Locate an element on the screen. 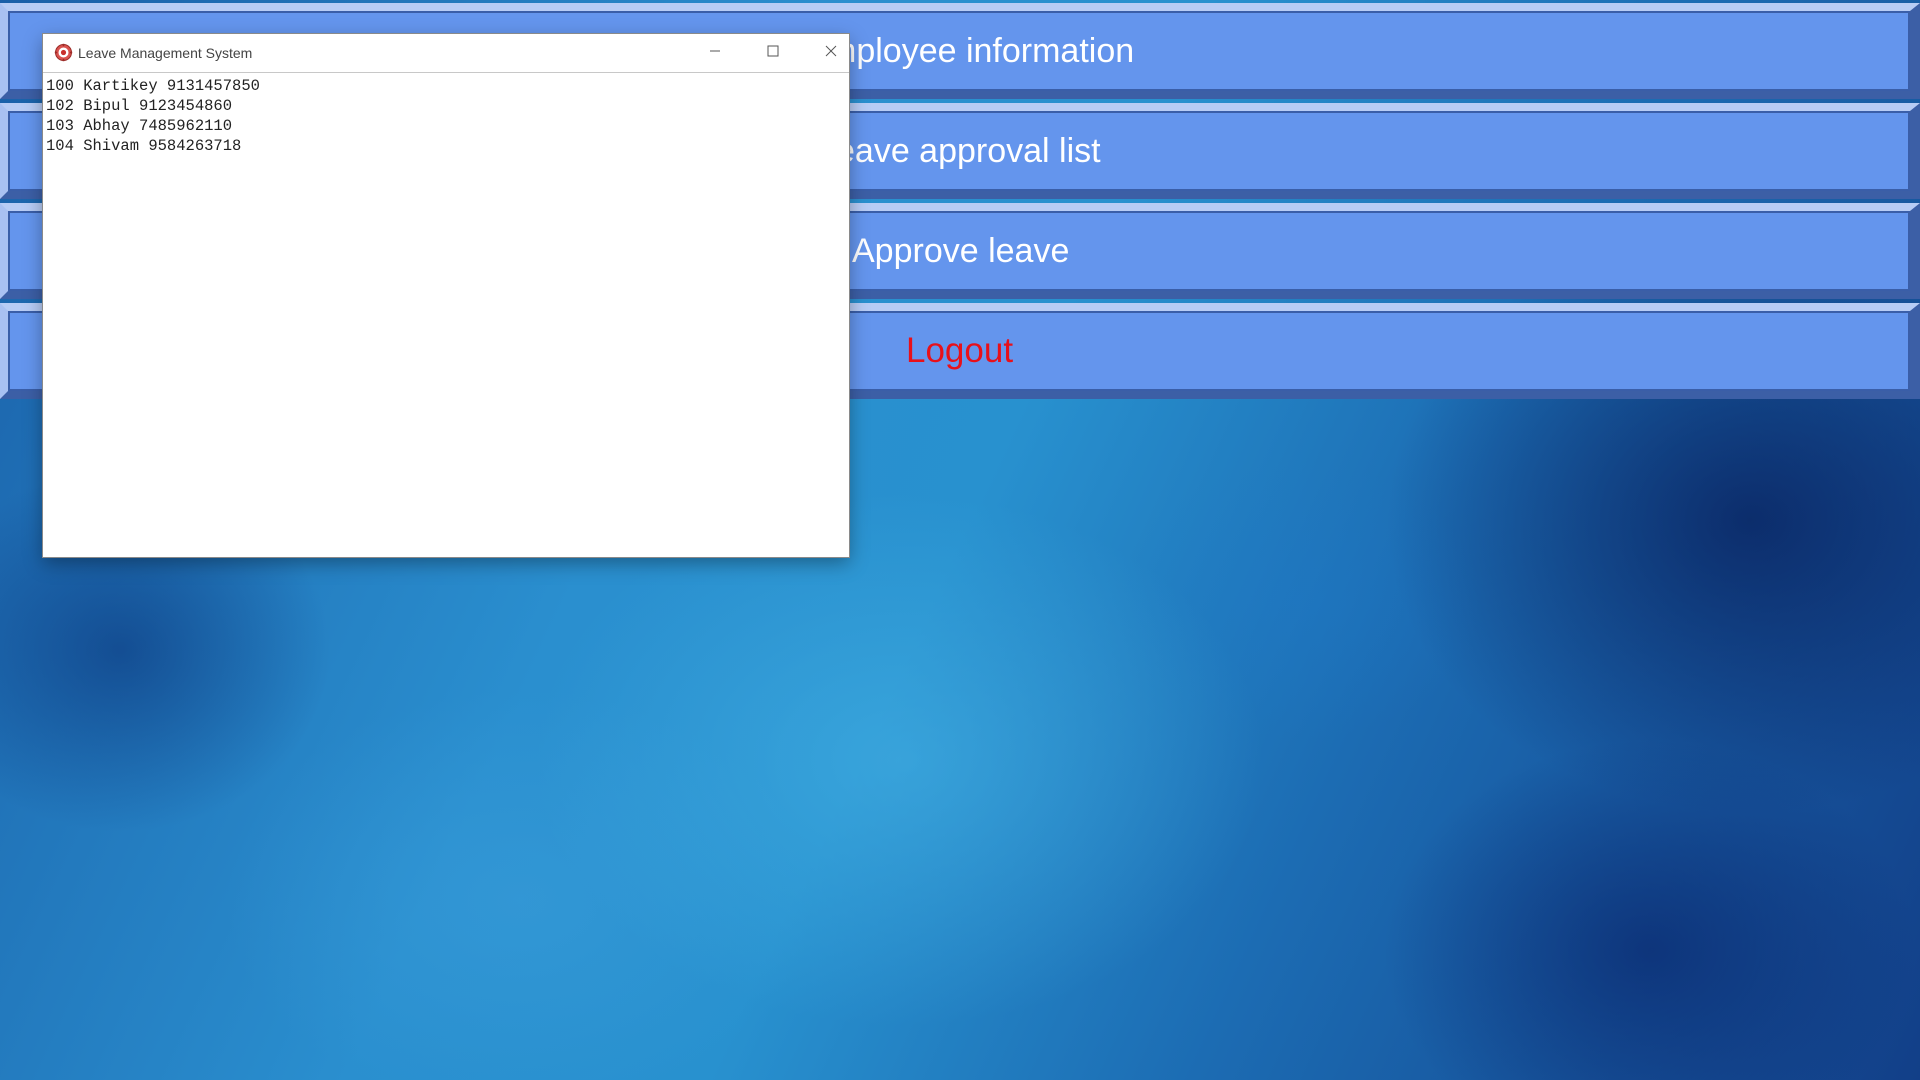 The width and height of the screenshot is (1920, 1080). minimize-icon is located at coordinates (715, 53).